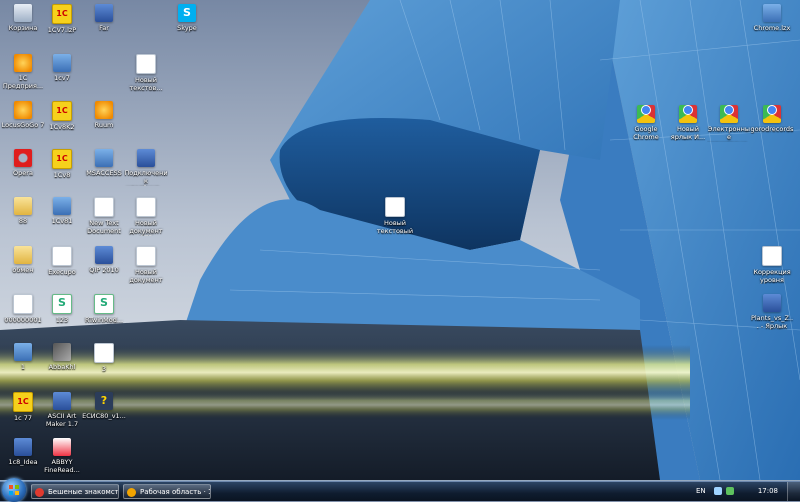  Describe the element at coordinates (146, 216) in the screenshot. I see `icon-new-rtf: Новый документ RTF` at that location.